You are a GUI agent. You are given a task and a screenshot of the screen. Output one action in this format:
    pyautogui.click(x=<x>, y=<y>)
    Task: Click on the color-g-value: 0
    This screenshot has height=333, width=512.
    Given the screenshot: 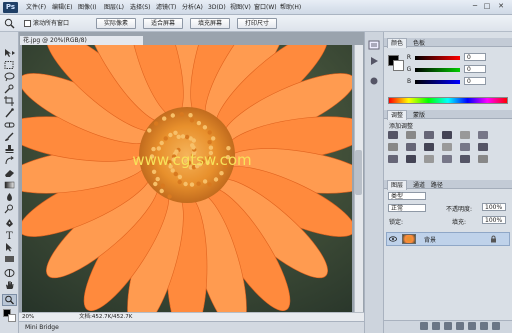 What is the action you would take?
    pyautogui.click(x=475, y=69)
    